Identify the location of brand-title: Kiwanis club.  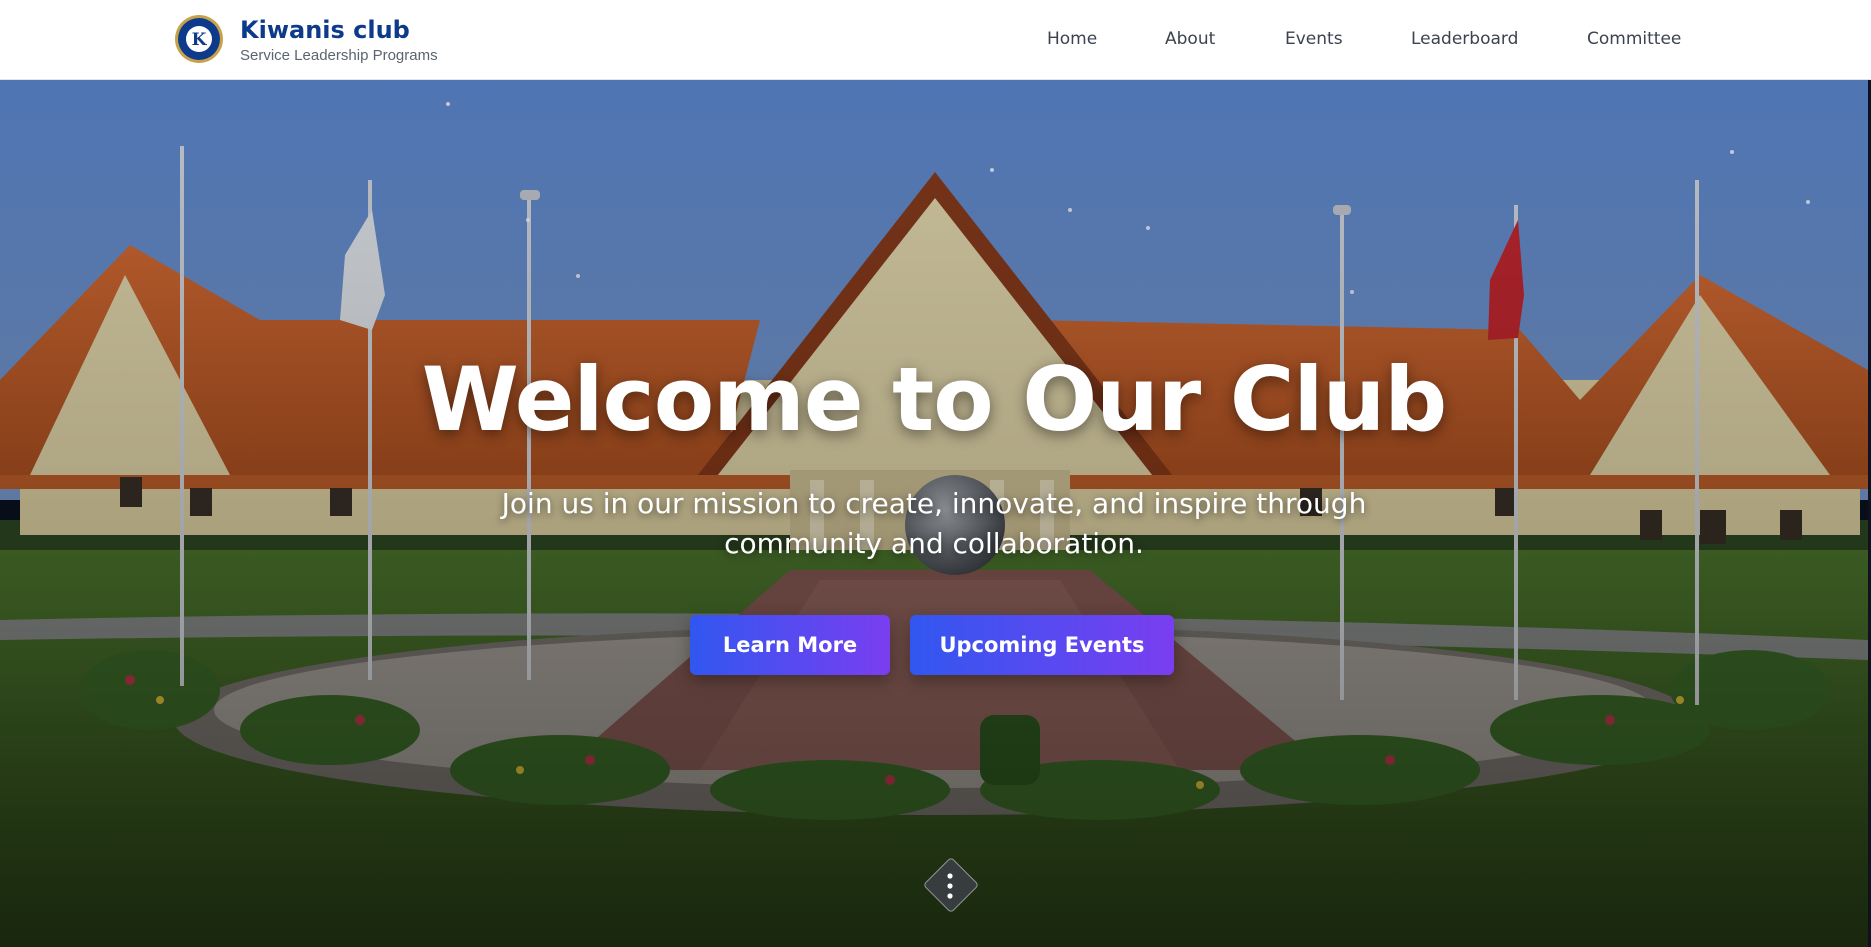
(325, 29).